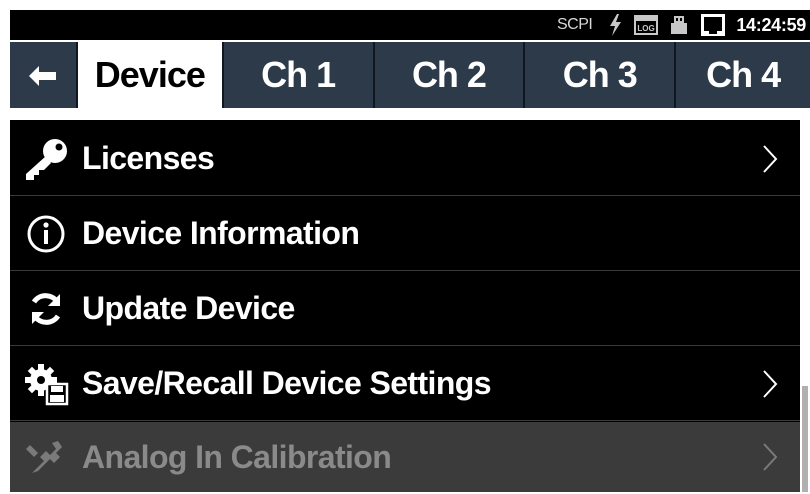  I want to click on network-icon, so click(713, 25).